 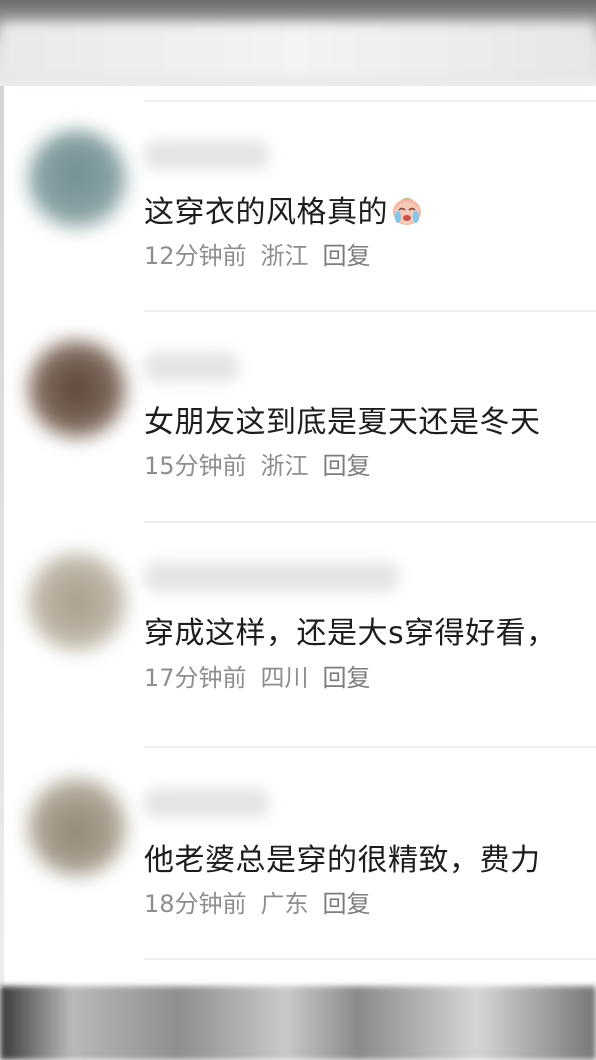 I want to click on comment-meta: 12分钟前 浙江 回复, so click(x=257, y=256).